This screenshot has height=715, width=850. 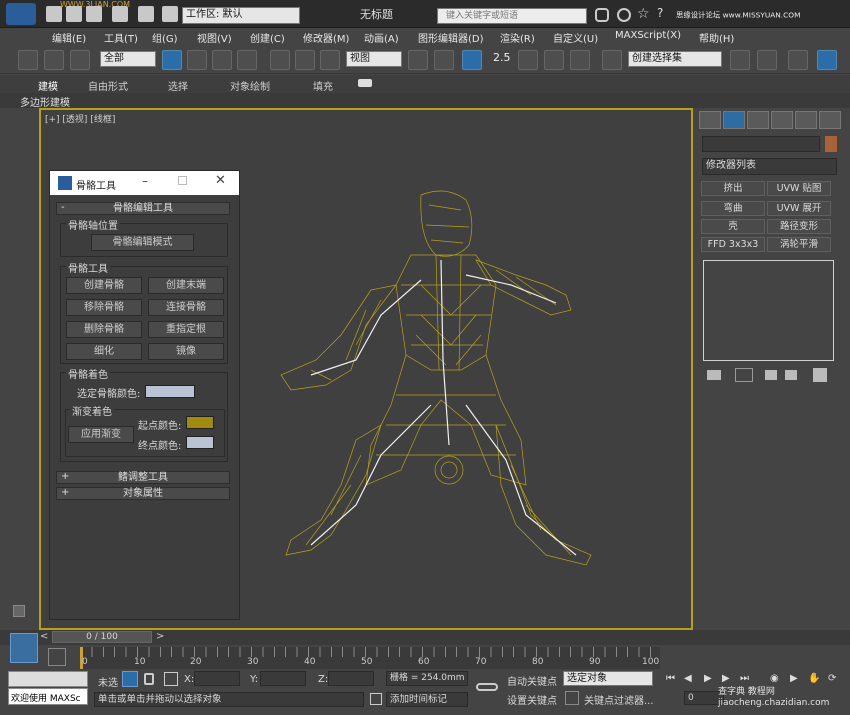 What do you see at coordinates (182, 180) in the screenshot?
I see `maximize-icon` at bounding box center [182, 180].